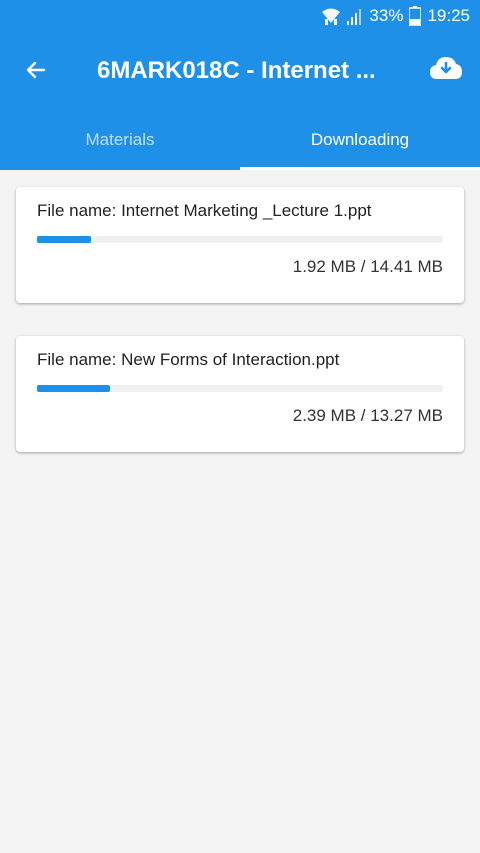  Describe the element at coordinates (188, 359) in the screenshot. I see `file-name: File name: New Forms of Interaction.ppt` at that location.